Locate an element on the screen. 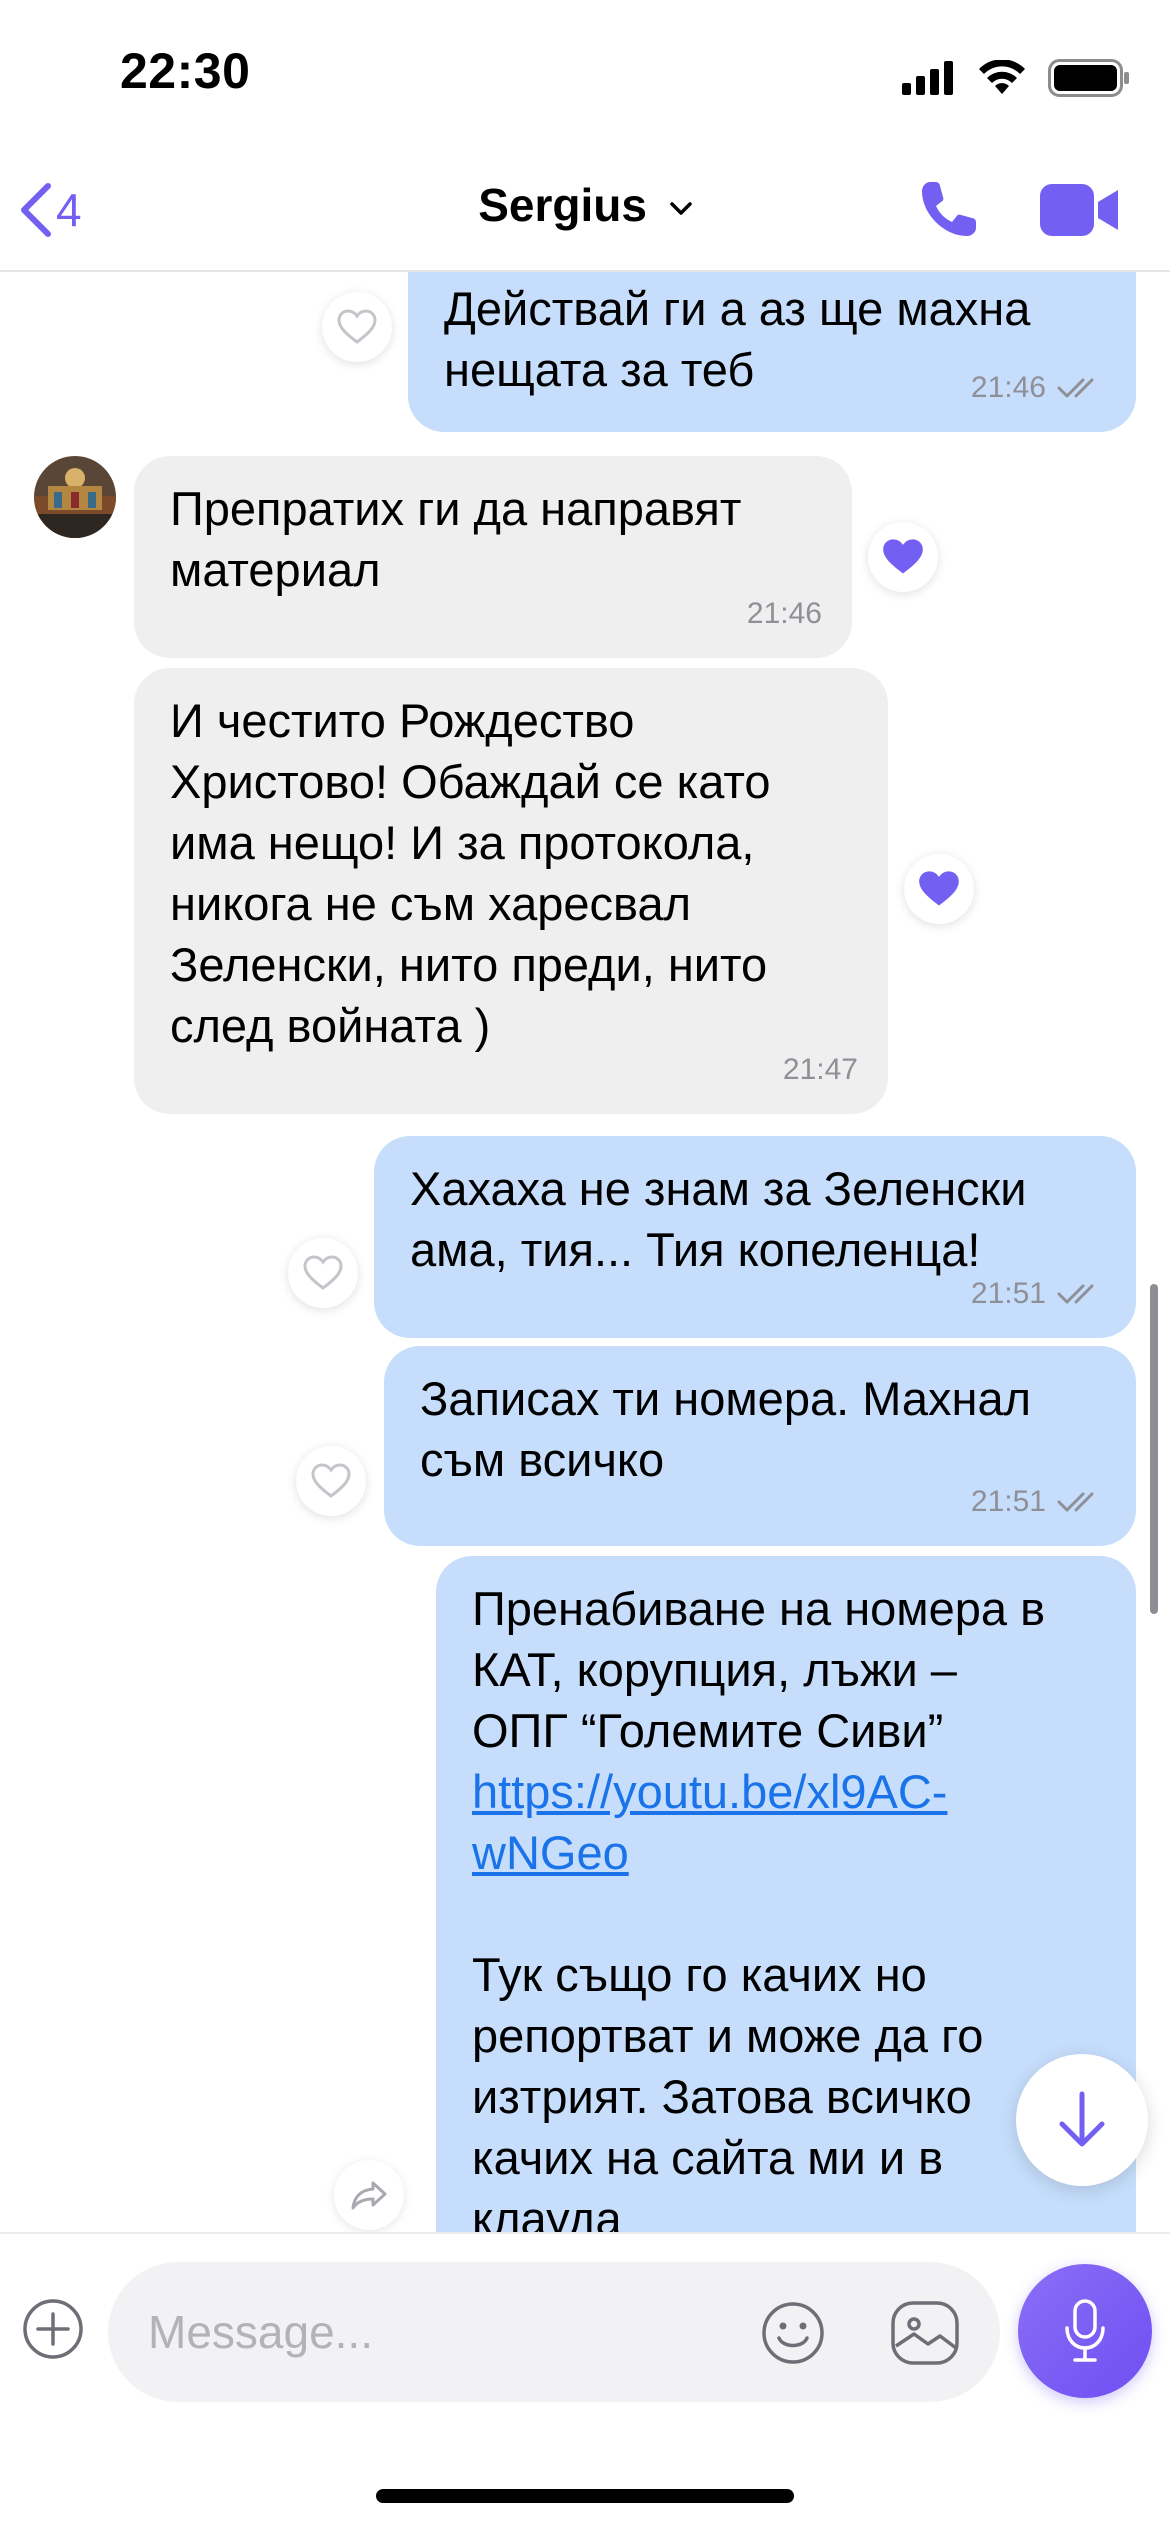 This screenshot has height=2532, width=1170. message-composer is located at coordinates (585, 2382).